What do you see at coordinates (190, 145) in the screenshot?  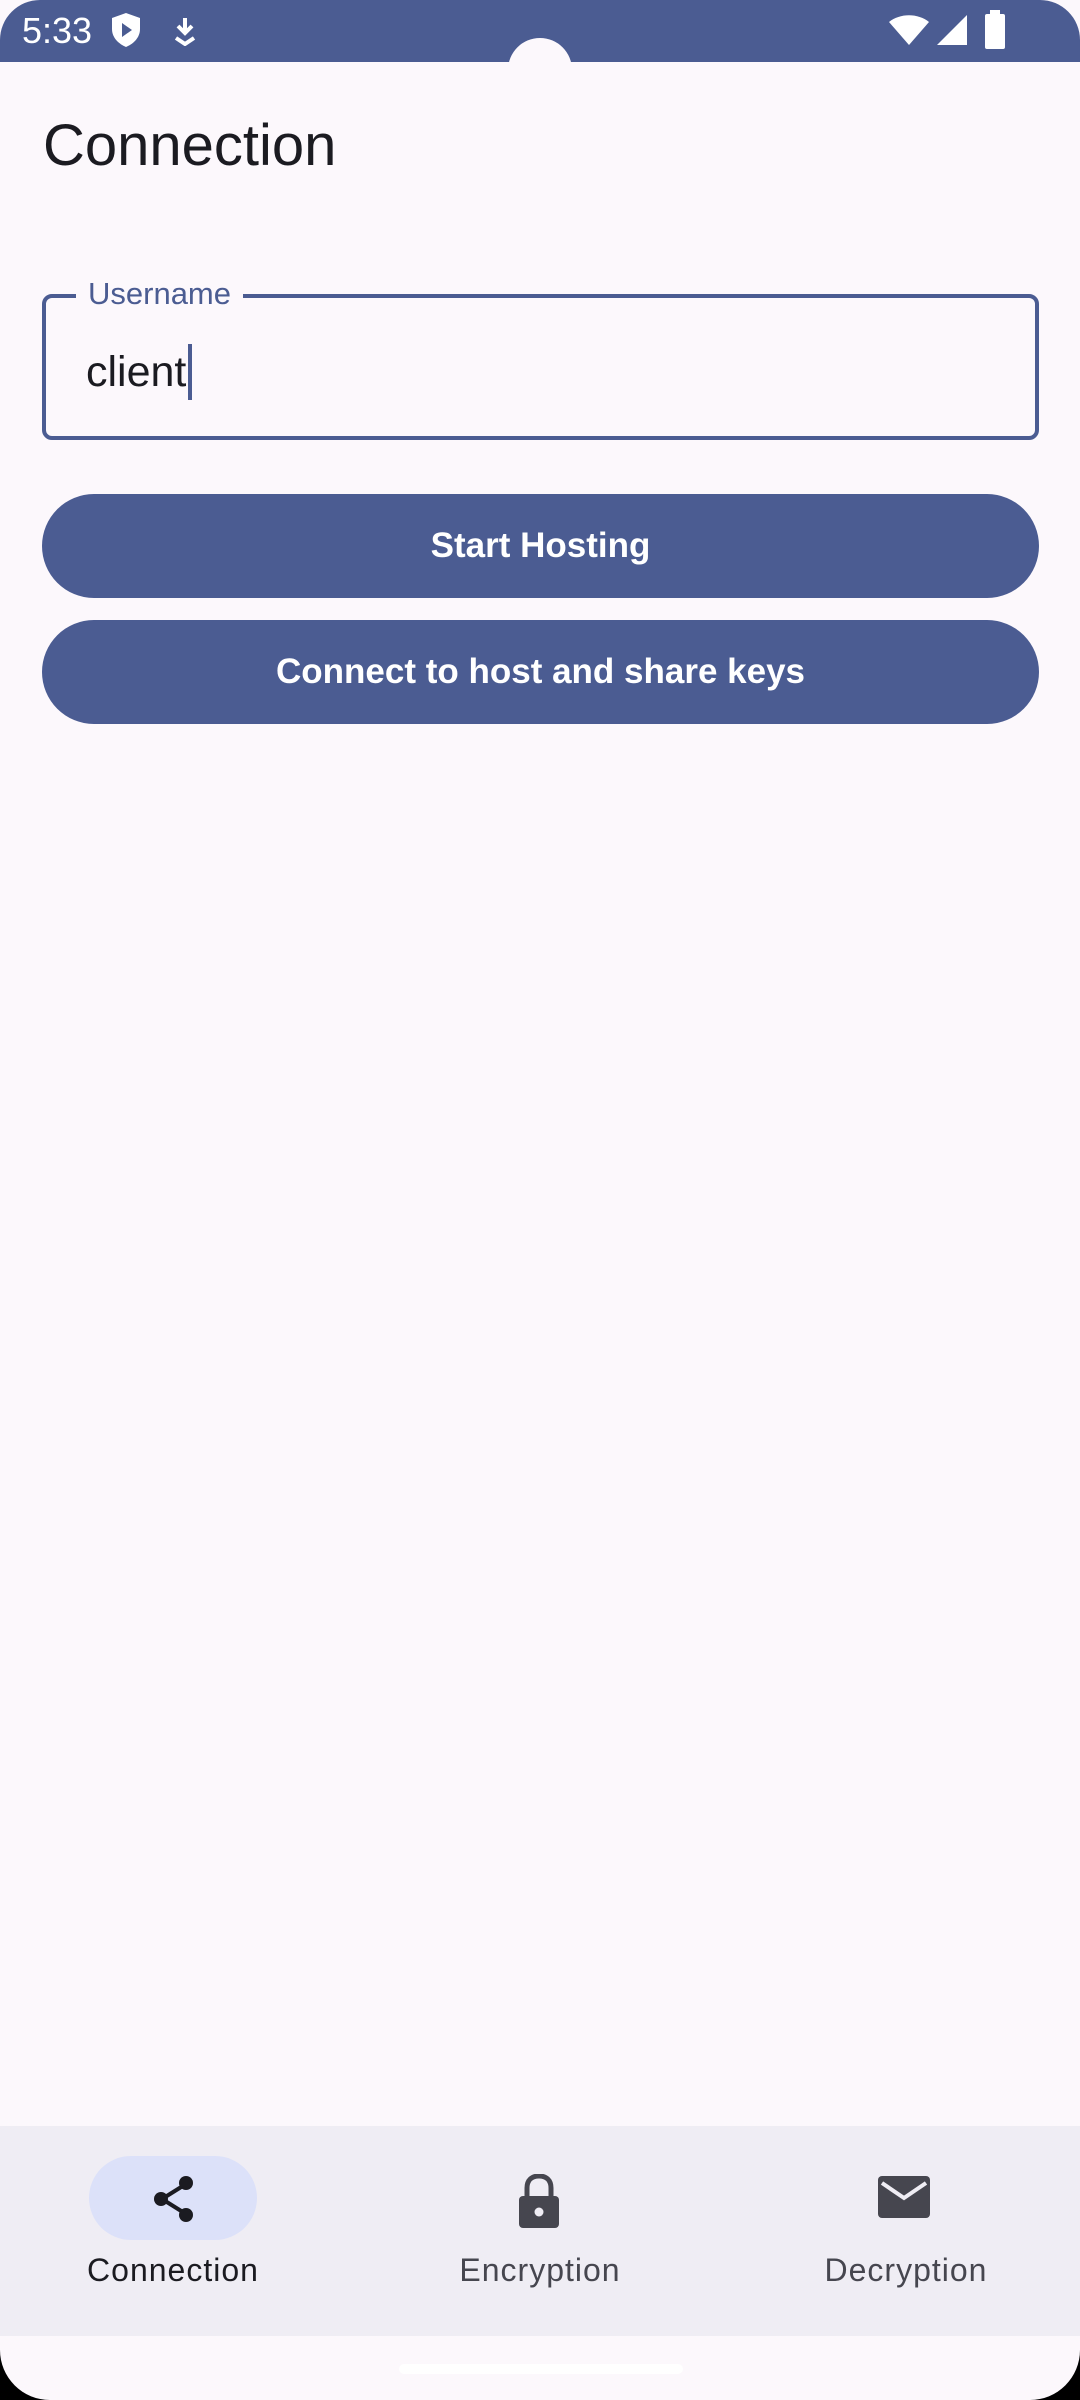 I see `page-title: Connection` at bounding box center [190, 145].